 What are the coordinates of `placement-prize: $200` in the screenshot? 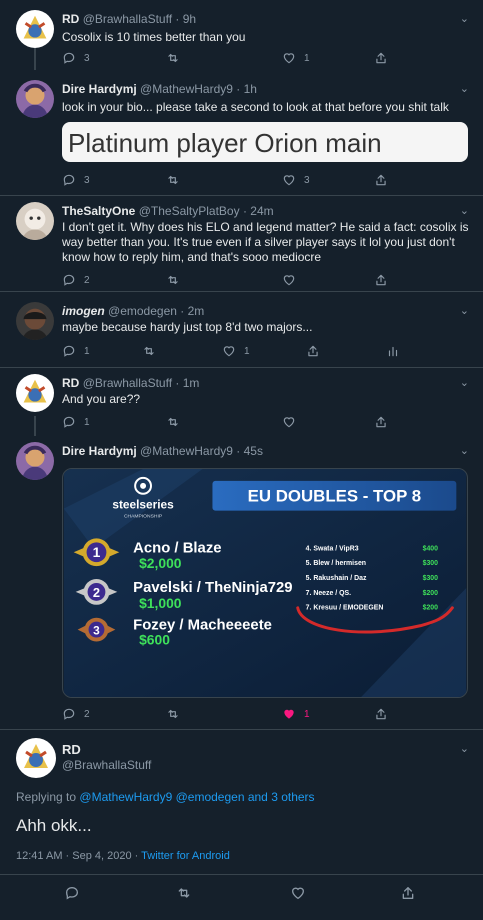 It's located at (431, 593).